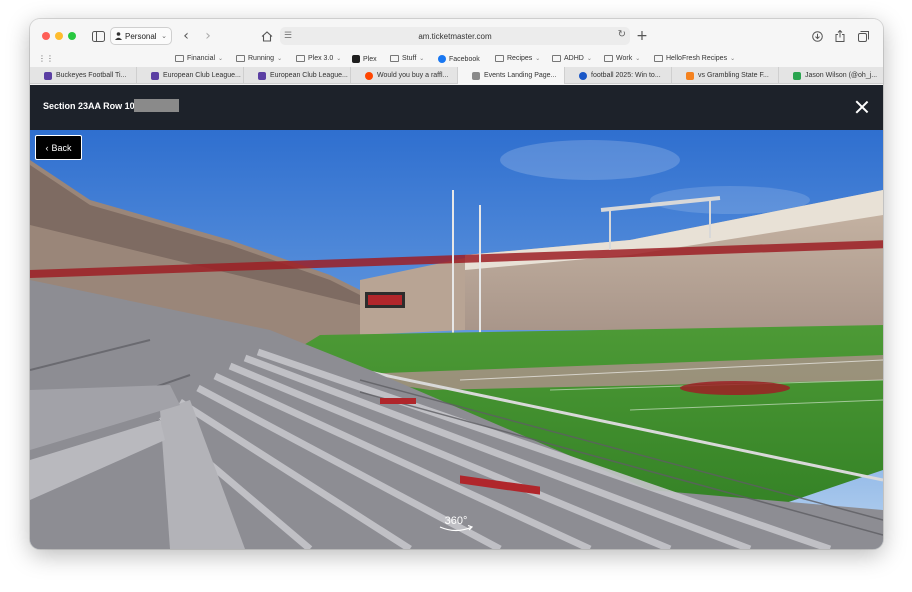  What do you see at coordinates (47, 147) in the screenshot?
I see `chevron-left-icon: ‹` at bounding box center [47, 147].